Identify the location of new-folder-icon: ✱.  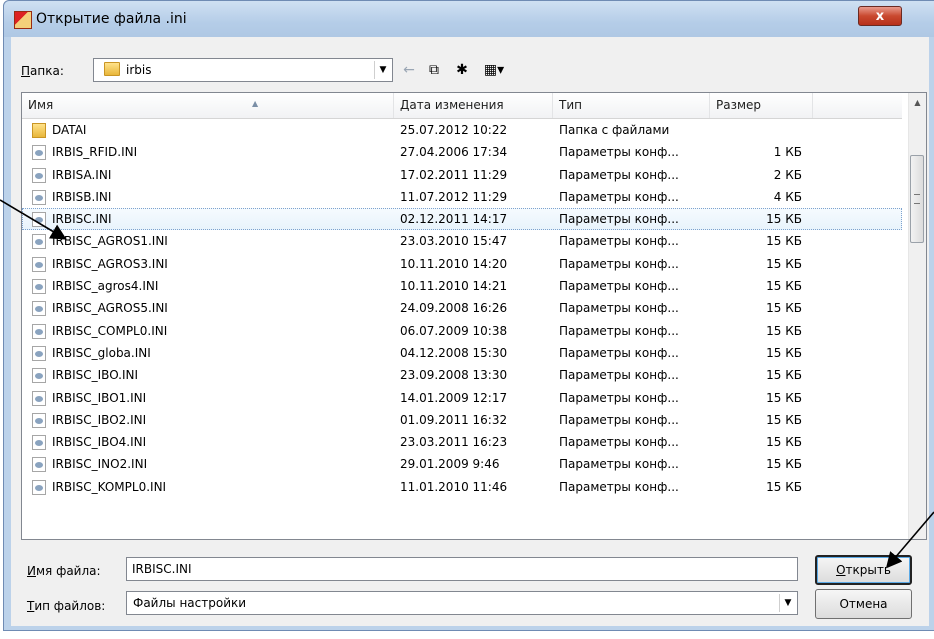
(462, 70).